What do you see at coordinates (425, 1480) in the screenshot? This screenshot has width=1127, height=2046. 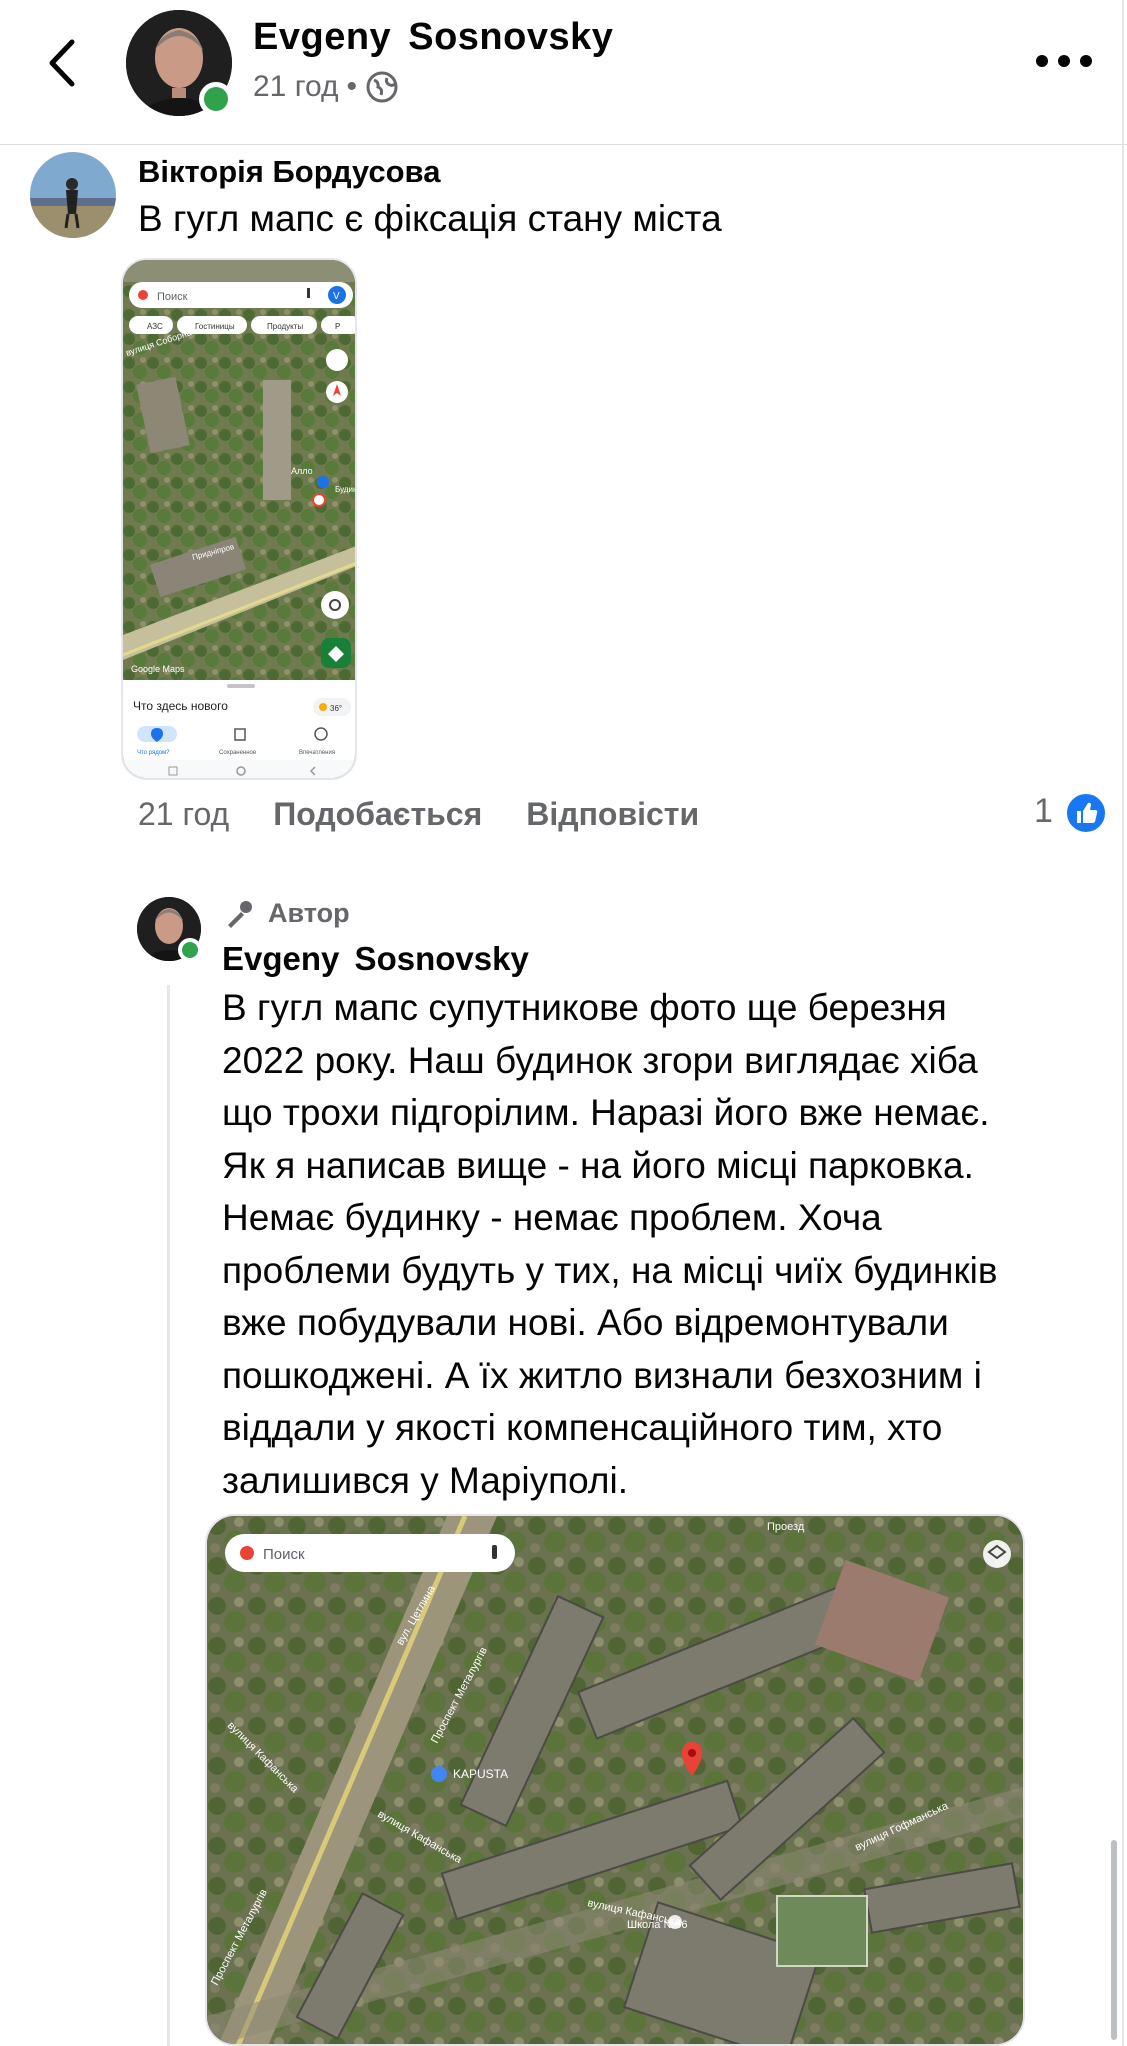 I see `reply-text-line: залишився у Маріуполі.` at bounding box center [425, 1480].